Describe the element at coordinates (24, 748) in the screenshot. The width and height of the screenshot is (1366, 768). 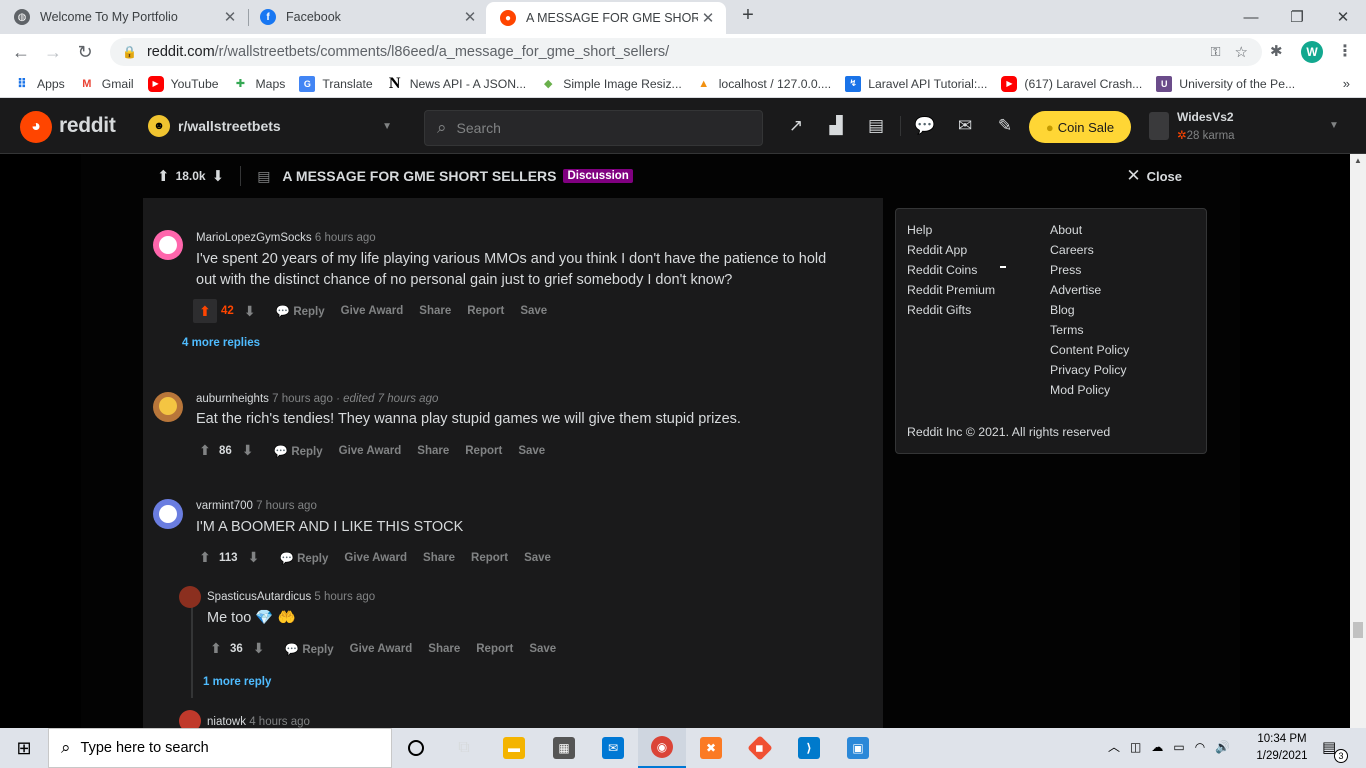
I see `windows-start-icon: ⊞` at that location.